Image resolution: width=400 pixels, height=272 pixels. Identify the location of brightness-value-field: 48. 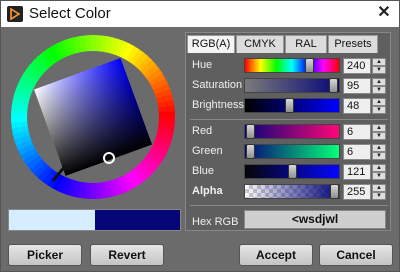
(357, 106).